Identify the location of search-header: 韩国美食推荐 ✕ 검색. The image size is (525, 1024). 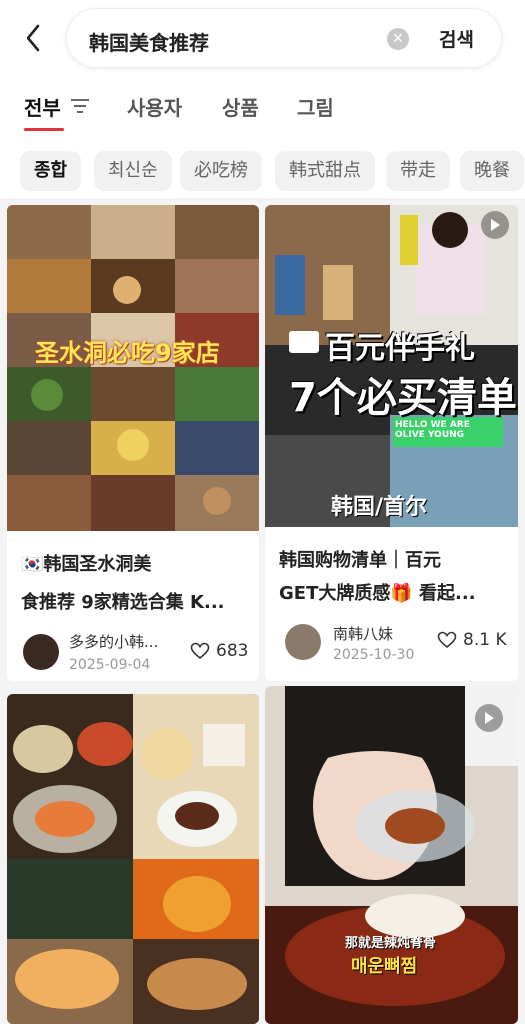
(262, 39).